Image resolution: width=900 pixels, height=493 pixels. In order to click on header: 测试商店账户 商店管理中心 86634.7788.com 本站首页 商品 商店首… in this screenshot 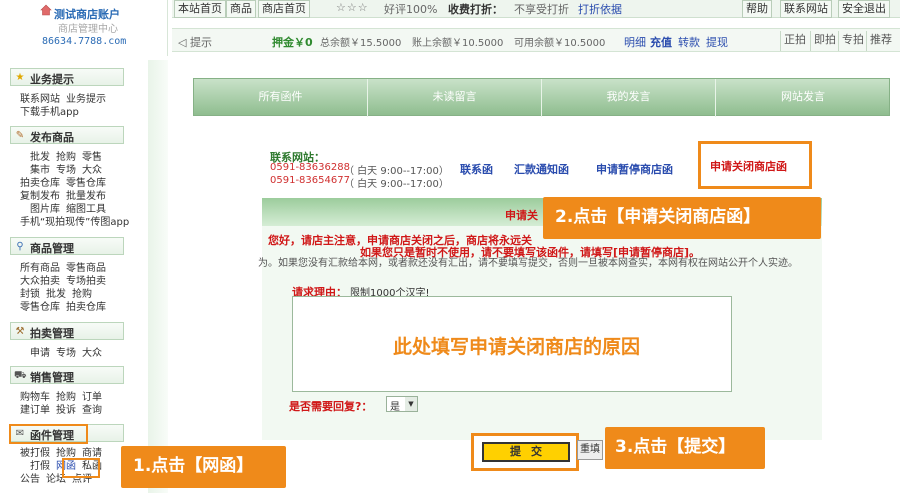, I will do `click(450, 28)`.